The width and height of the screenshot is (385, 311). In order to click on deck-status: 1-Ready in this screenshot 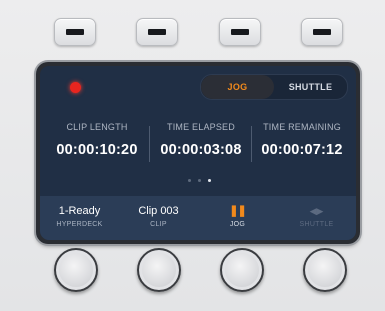, I will do `click(79, 211)`.